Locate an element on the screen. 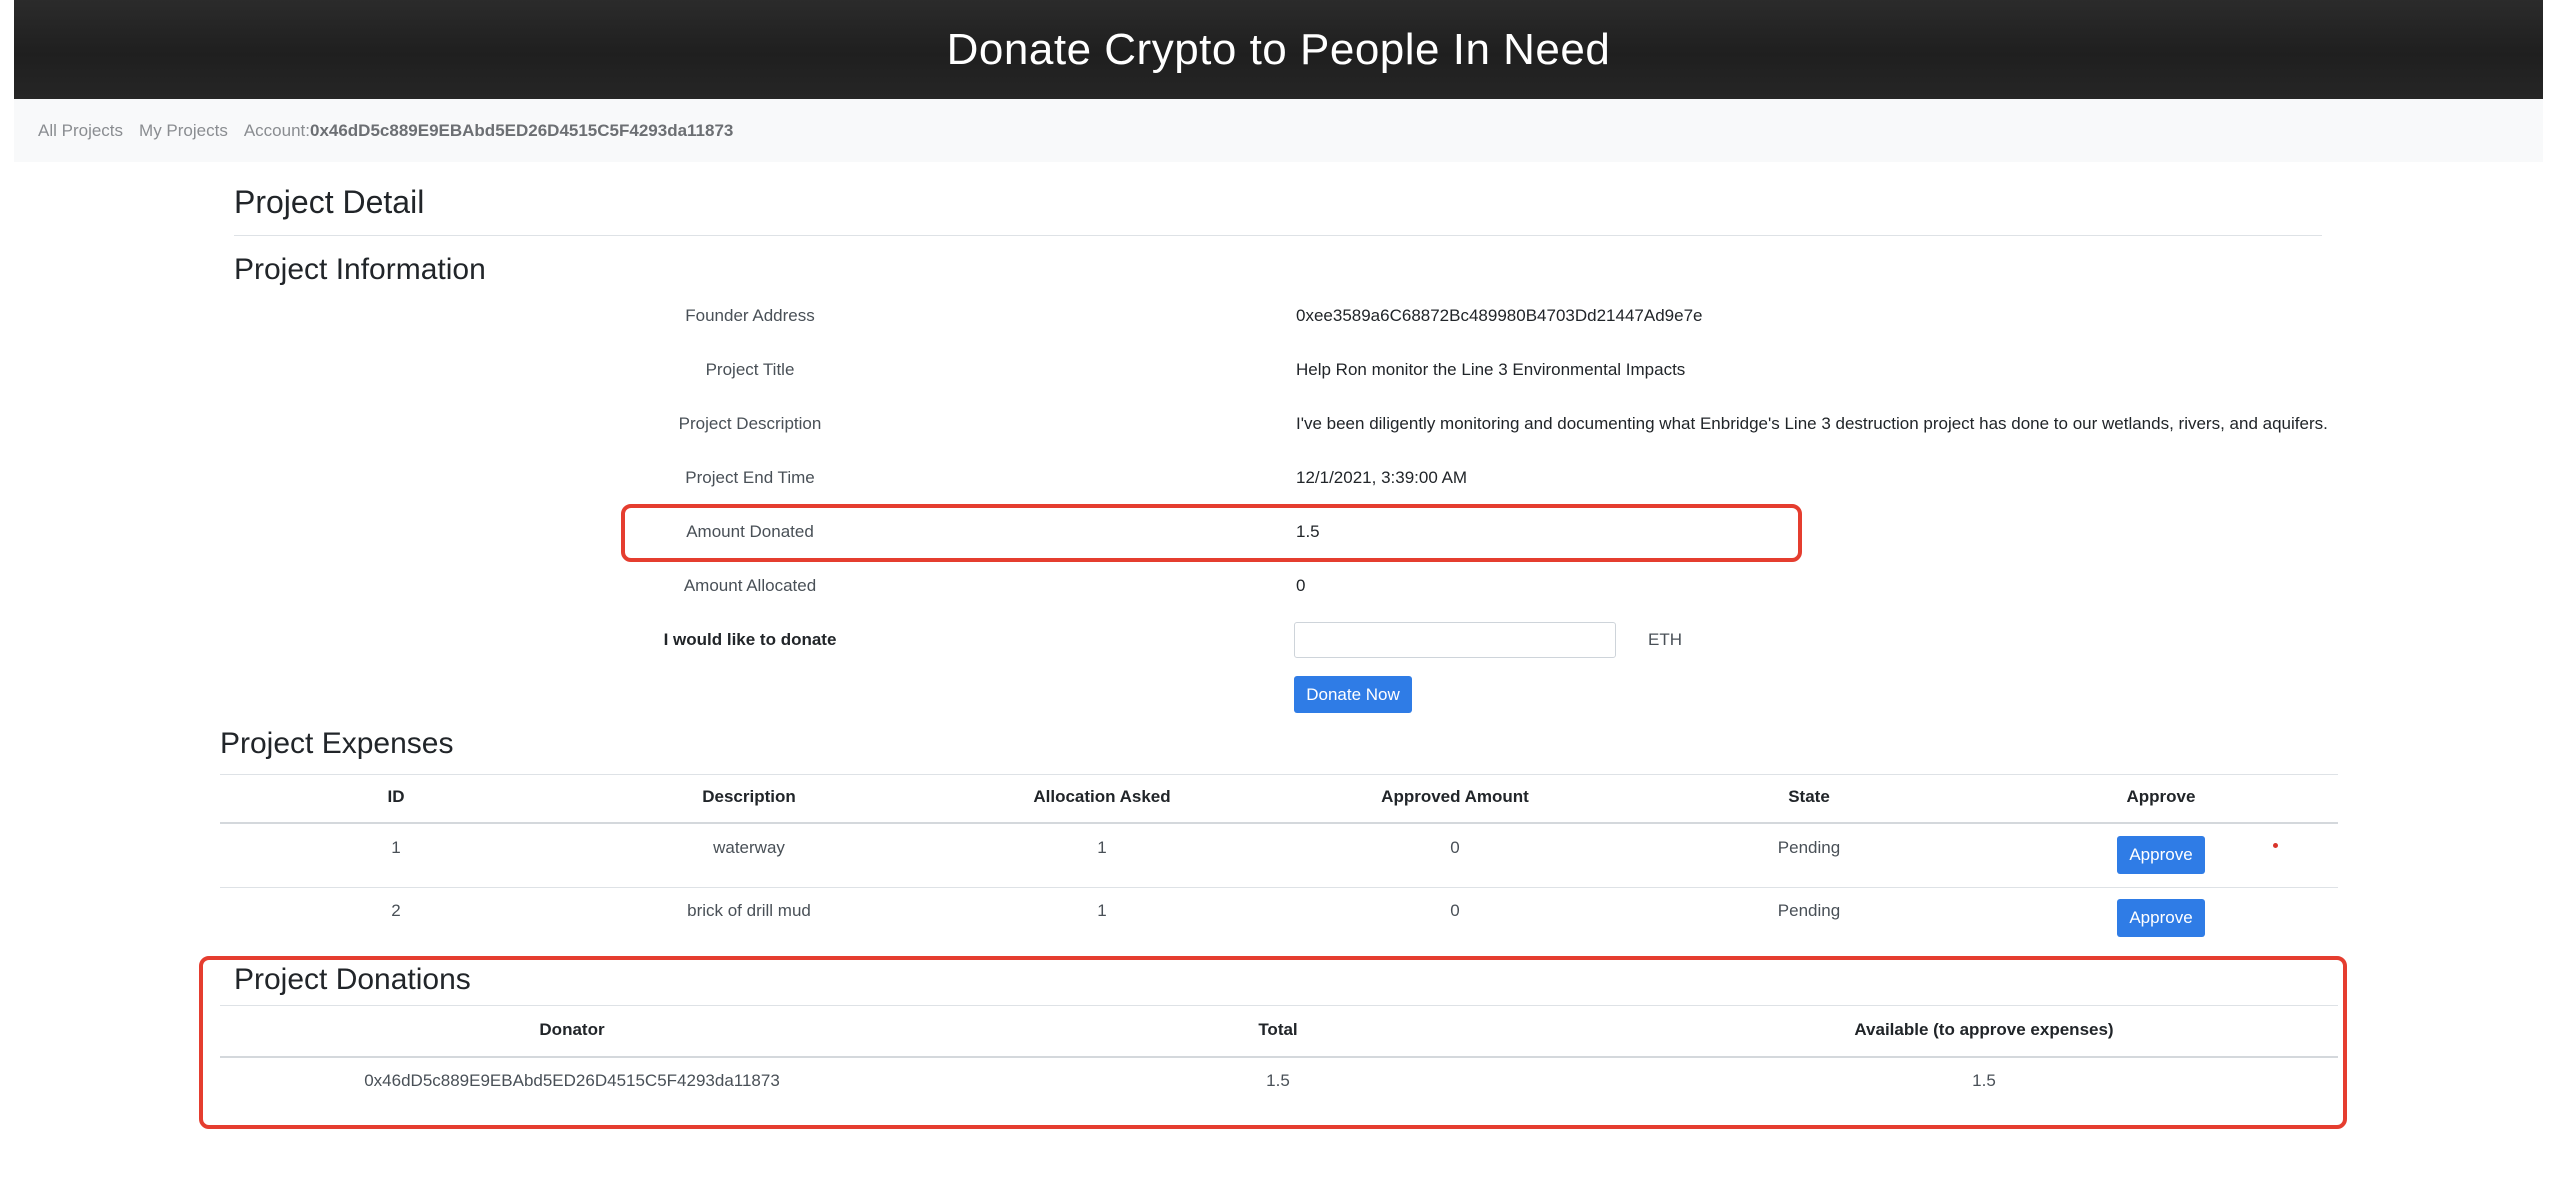 The height and width of the screenshot is (1194, 2557). site-header: Donate Crypto to People In Need is located at coordinates (1278, 49).